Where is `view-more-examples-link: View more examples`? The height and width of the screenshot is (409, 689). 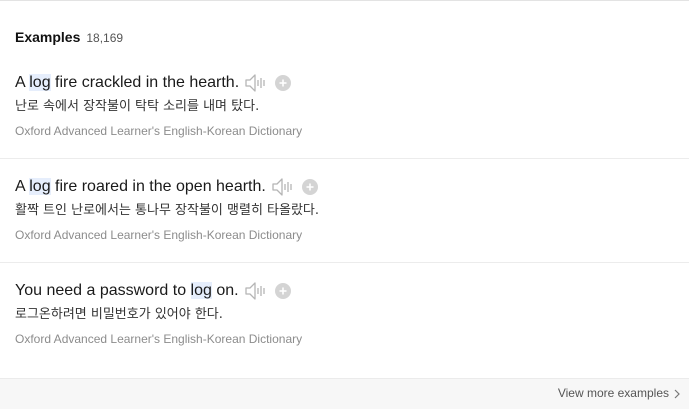
view-more-examples-link: View more examples is located at coordinates (619, 393).